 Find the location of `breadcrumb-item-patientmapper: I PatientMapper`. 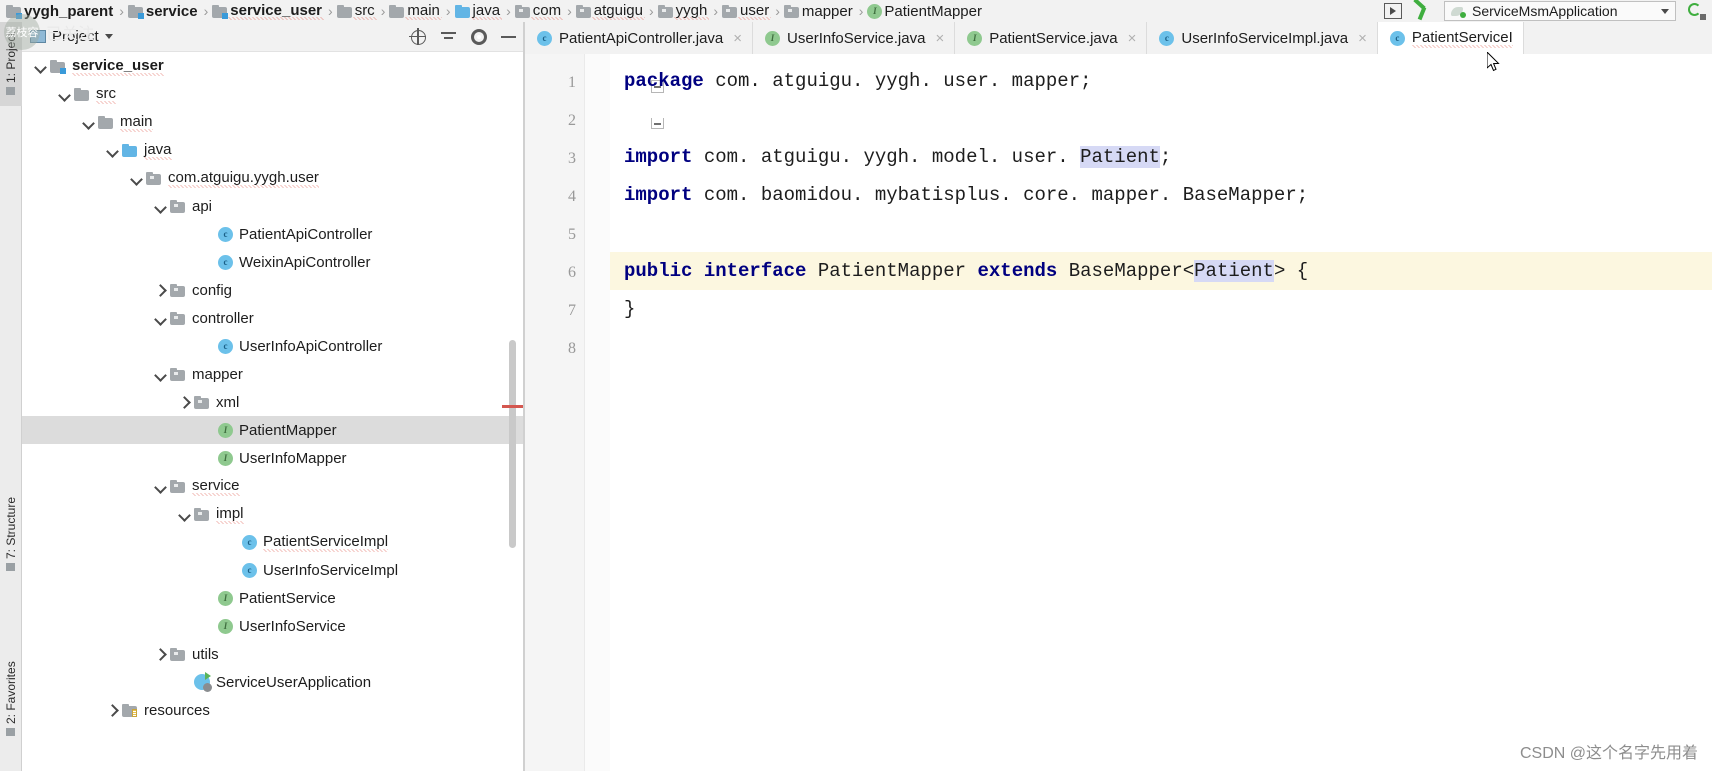

breadcrumb-item-patientmapper: I PatientMapper is located at coordinates (925, 11).